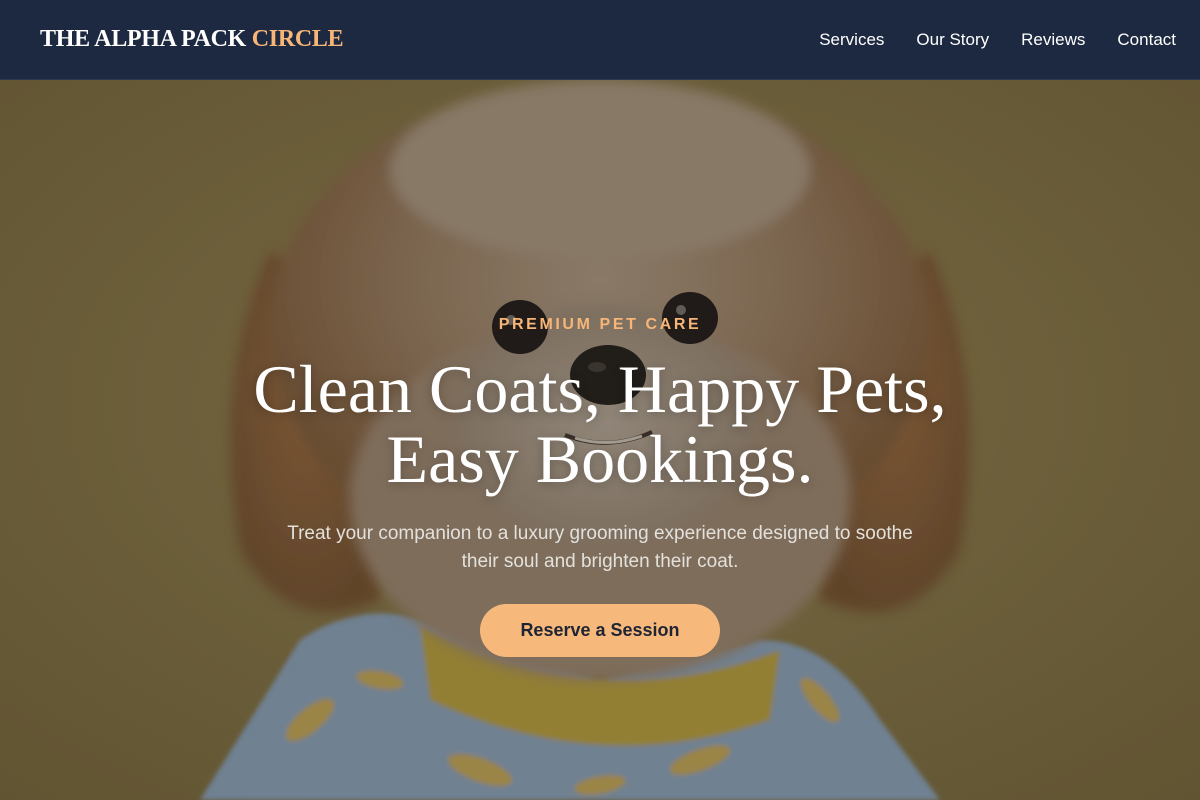 The width and height of the screenshot is (1200, 800). Describe the element at coordinates (851, 40) in the screenshot. I see `nav-link-services: Services` at that location.